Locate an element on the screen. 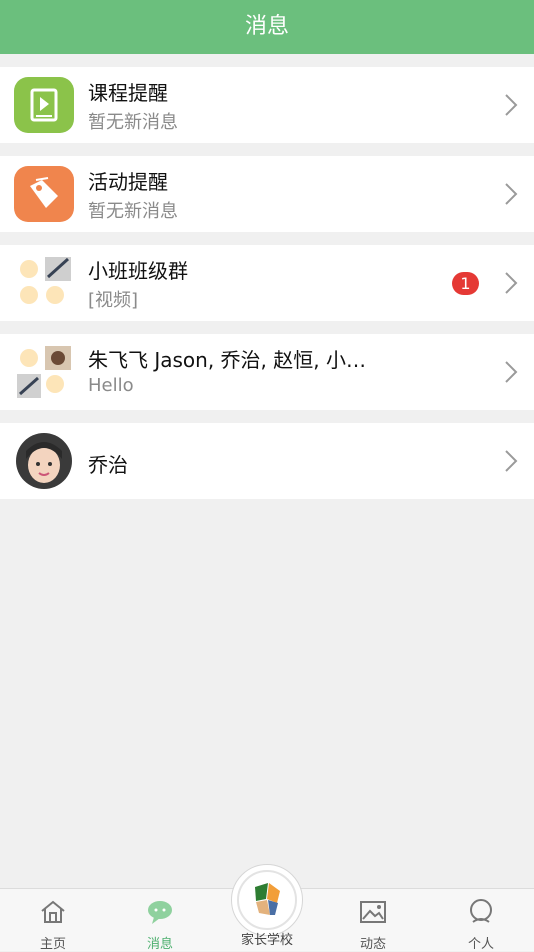 The height and width of the screenshot is (952, 534). message-title: 课程提醒 is located at coordinates (128, 93).